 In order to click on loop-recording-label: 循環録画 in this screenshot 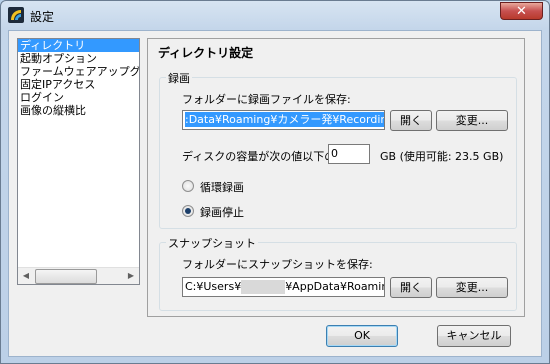, I will do `click(222, 187)`.